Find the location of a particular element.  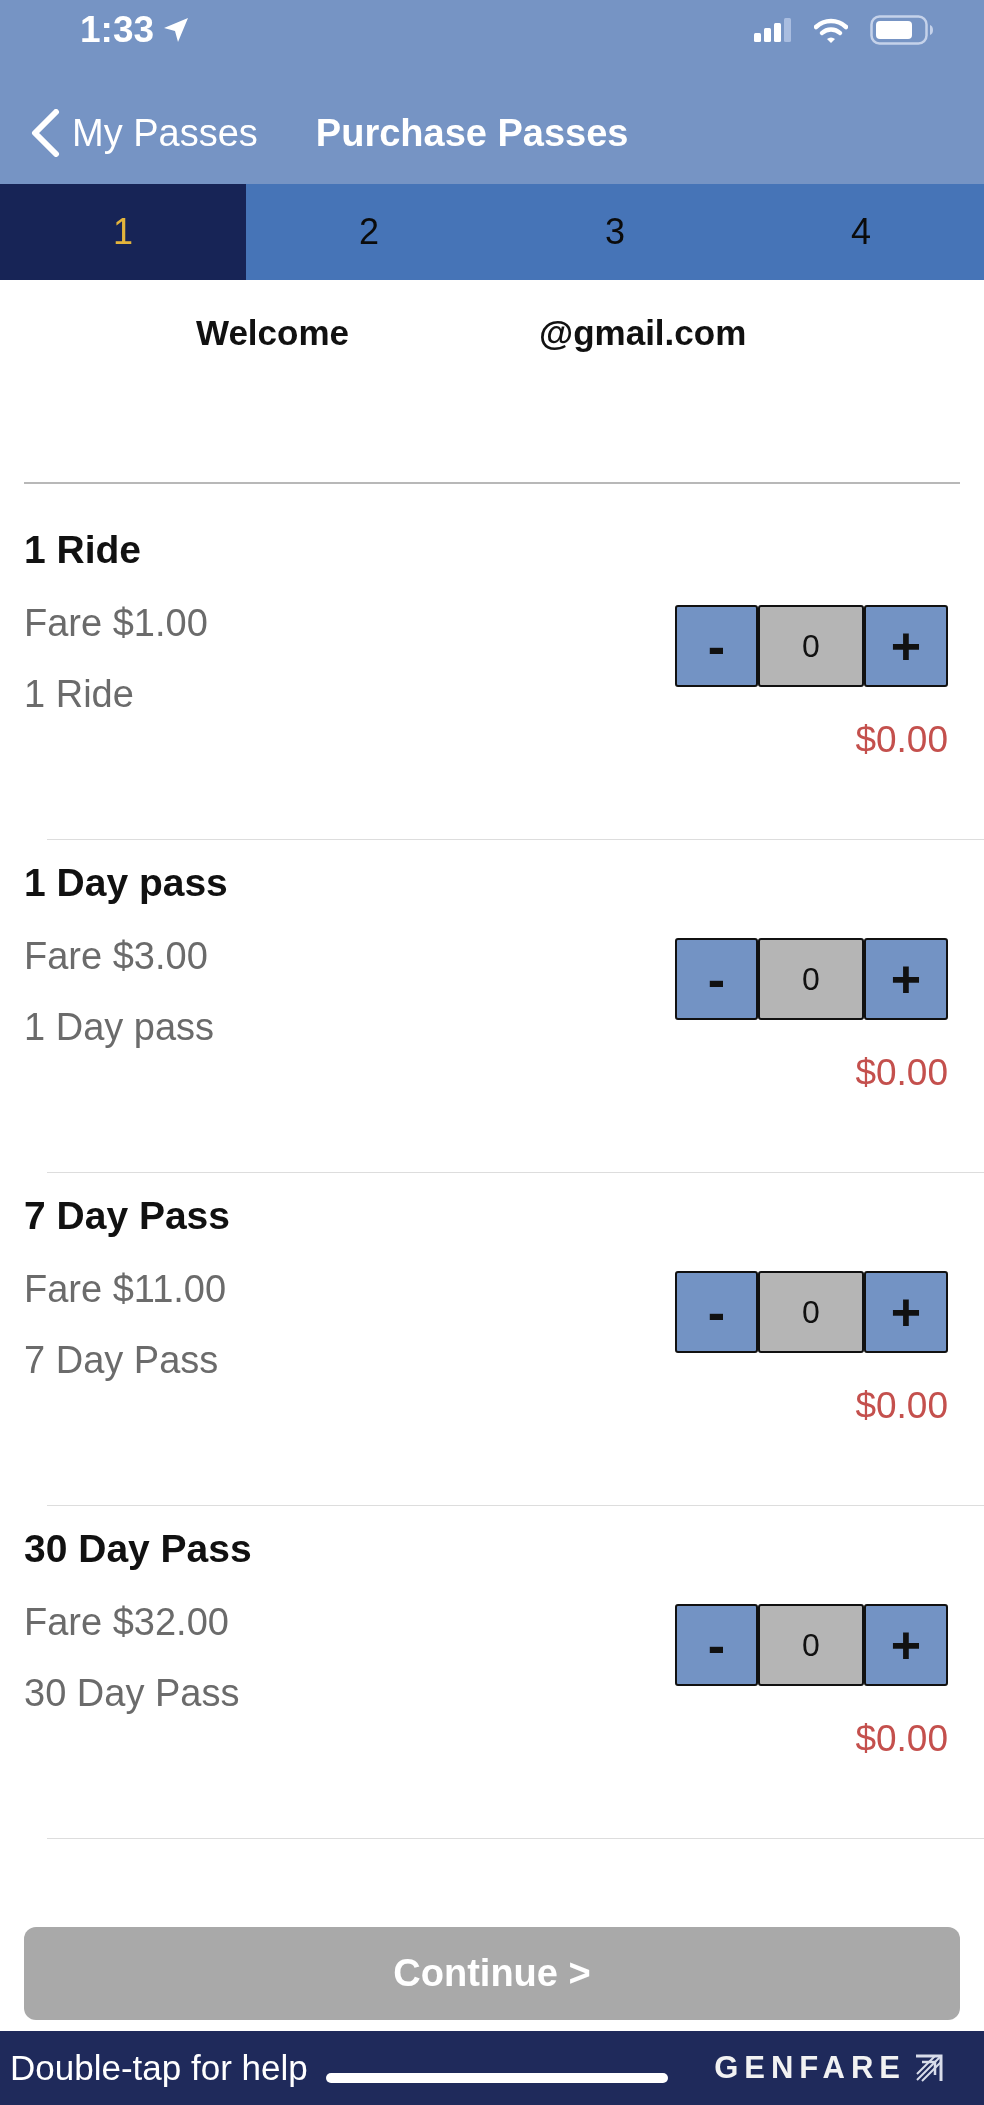

battery-icon is located at coordinates (902, 30).